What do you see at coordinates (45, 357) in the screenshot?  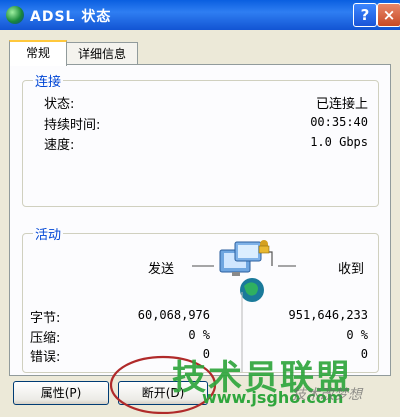 I see `errors-label: 错误:` at bounding box center [45, 357].